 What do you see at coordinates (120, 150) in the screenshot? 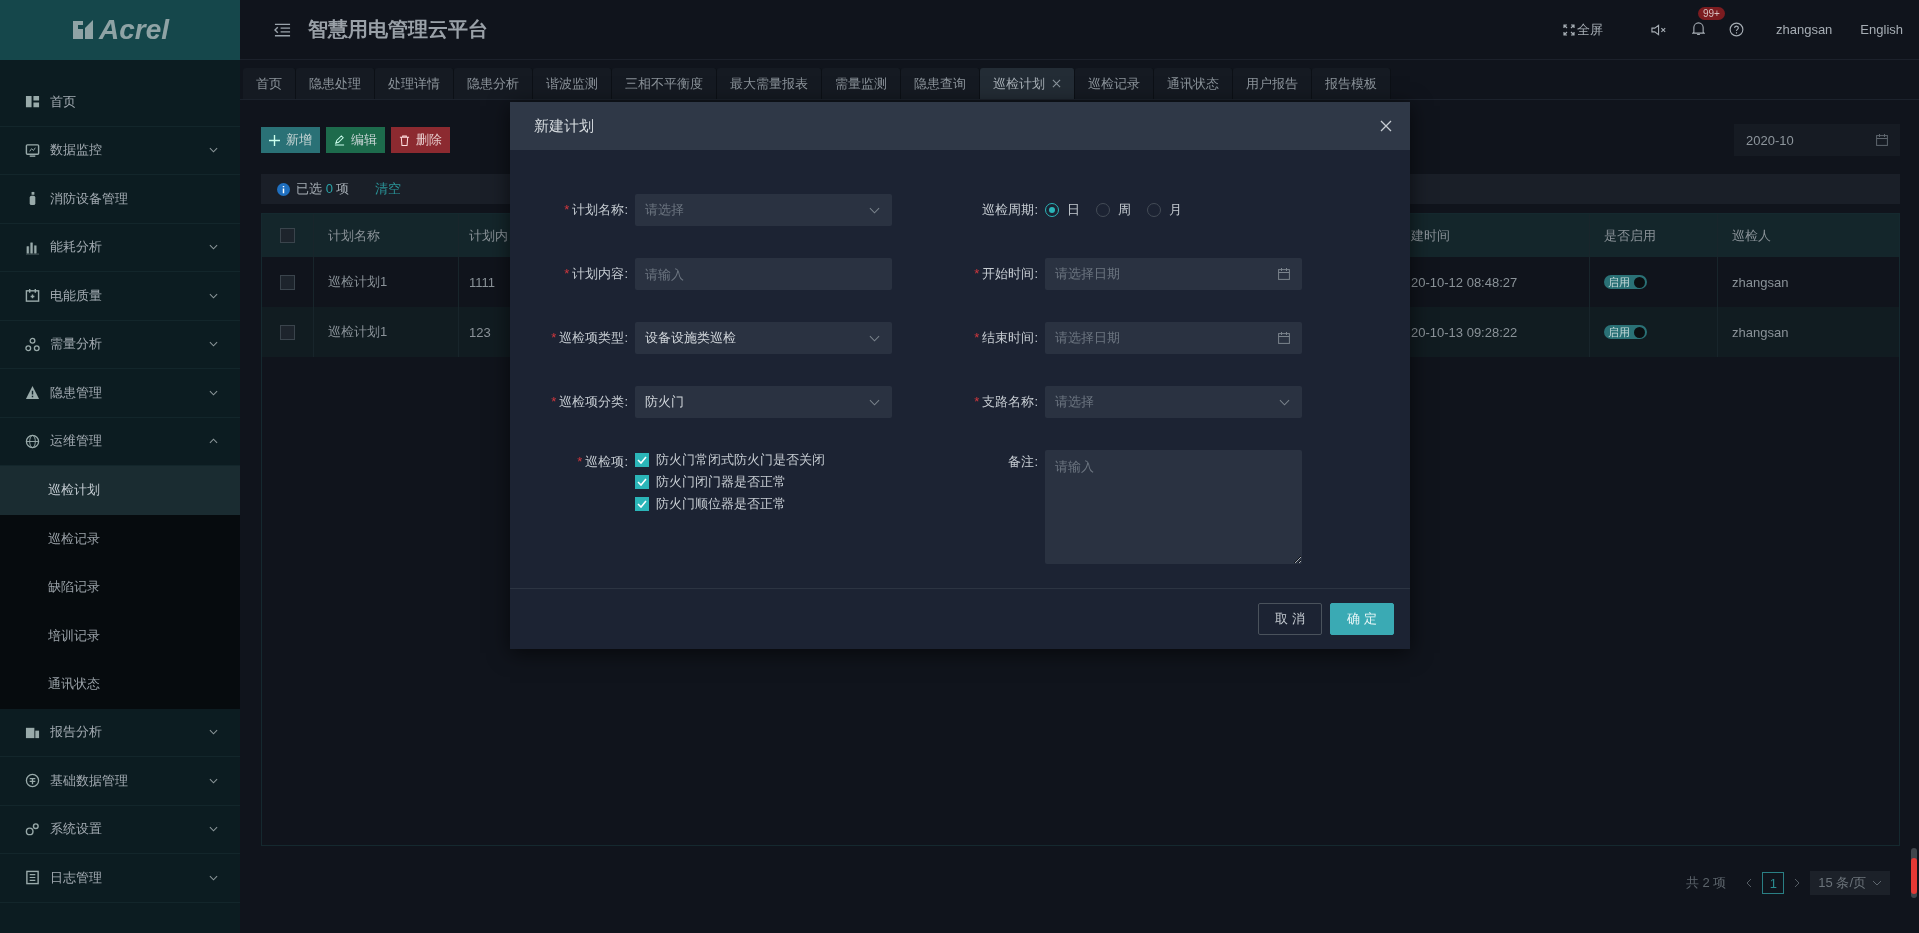
I see `sidebar-item: 数据监控` at bounding box center [120, 150].